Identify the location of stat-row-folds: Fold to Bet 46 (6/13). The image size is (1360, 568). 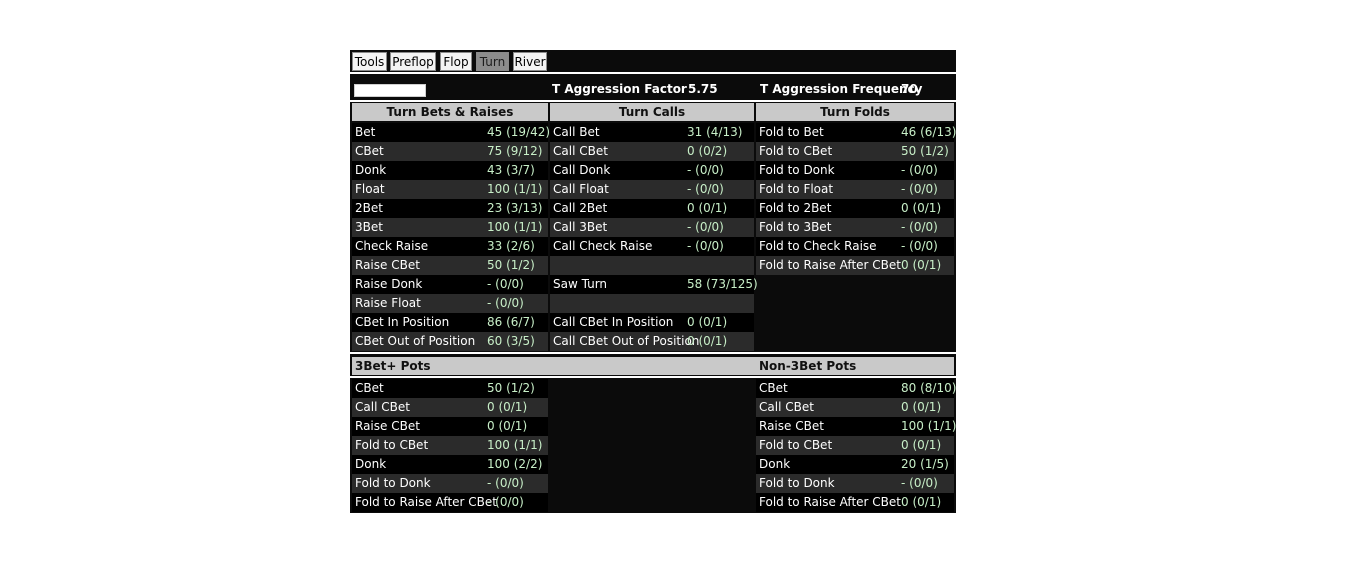
(856, 132).